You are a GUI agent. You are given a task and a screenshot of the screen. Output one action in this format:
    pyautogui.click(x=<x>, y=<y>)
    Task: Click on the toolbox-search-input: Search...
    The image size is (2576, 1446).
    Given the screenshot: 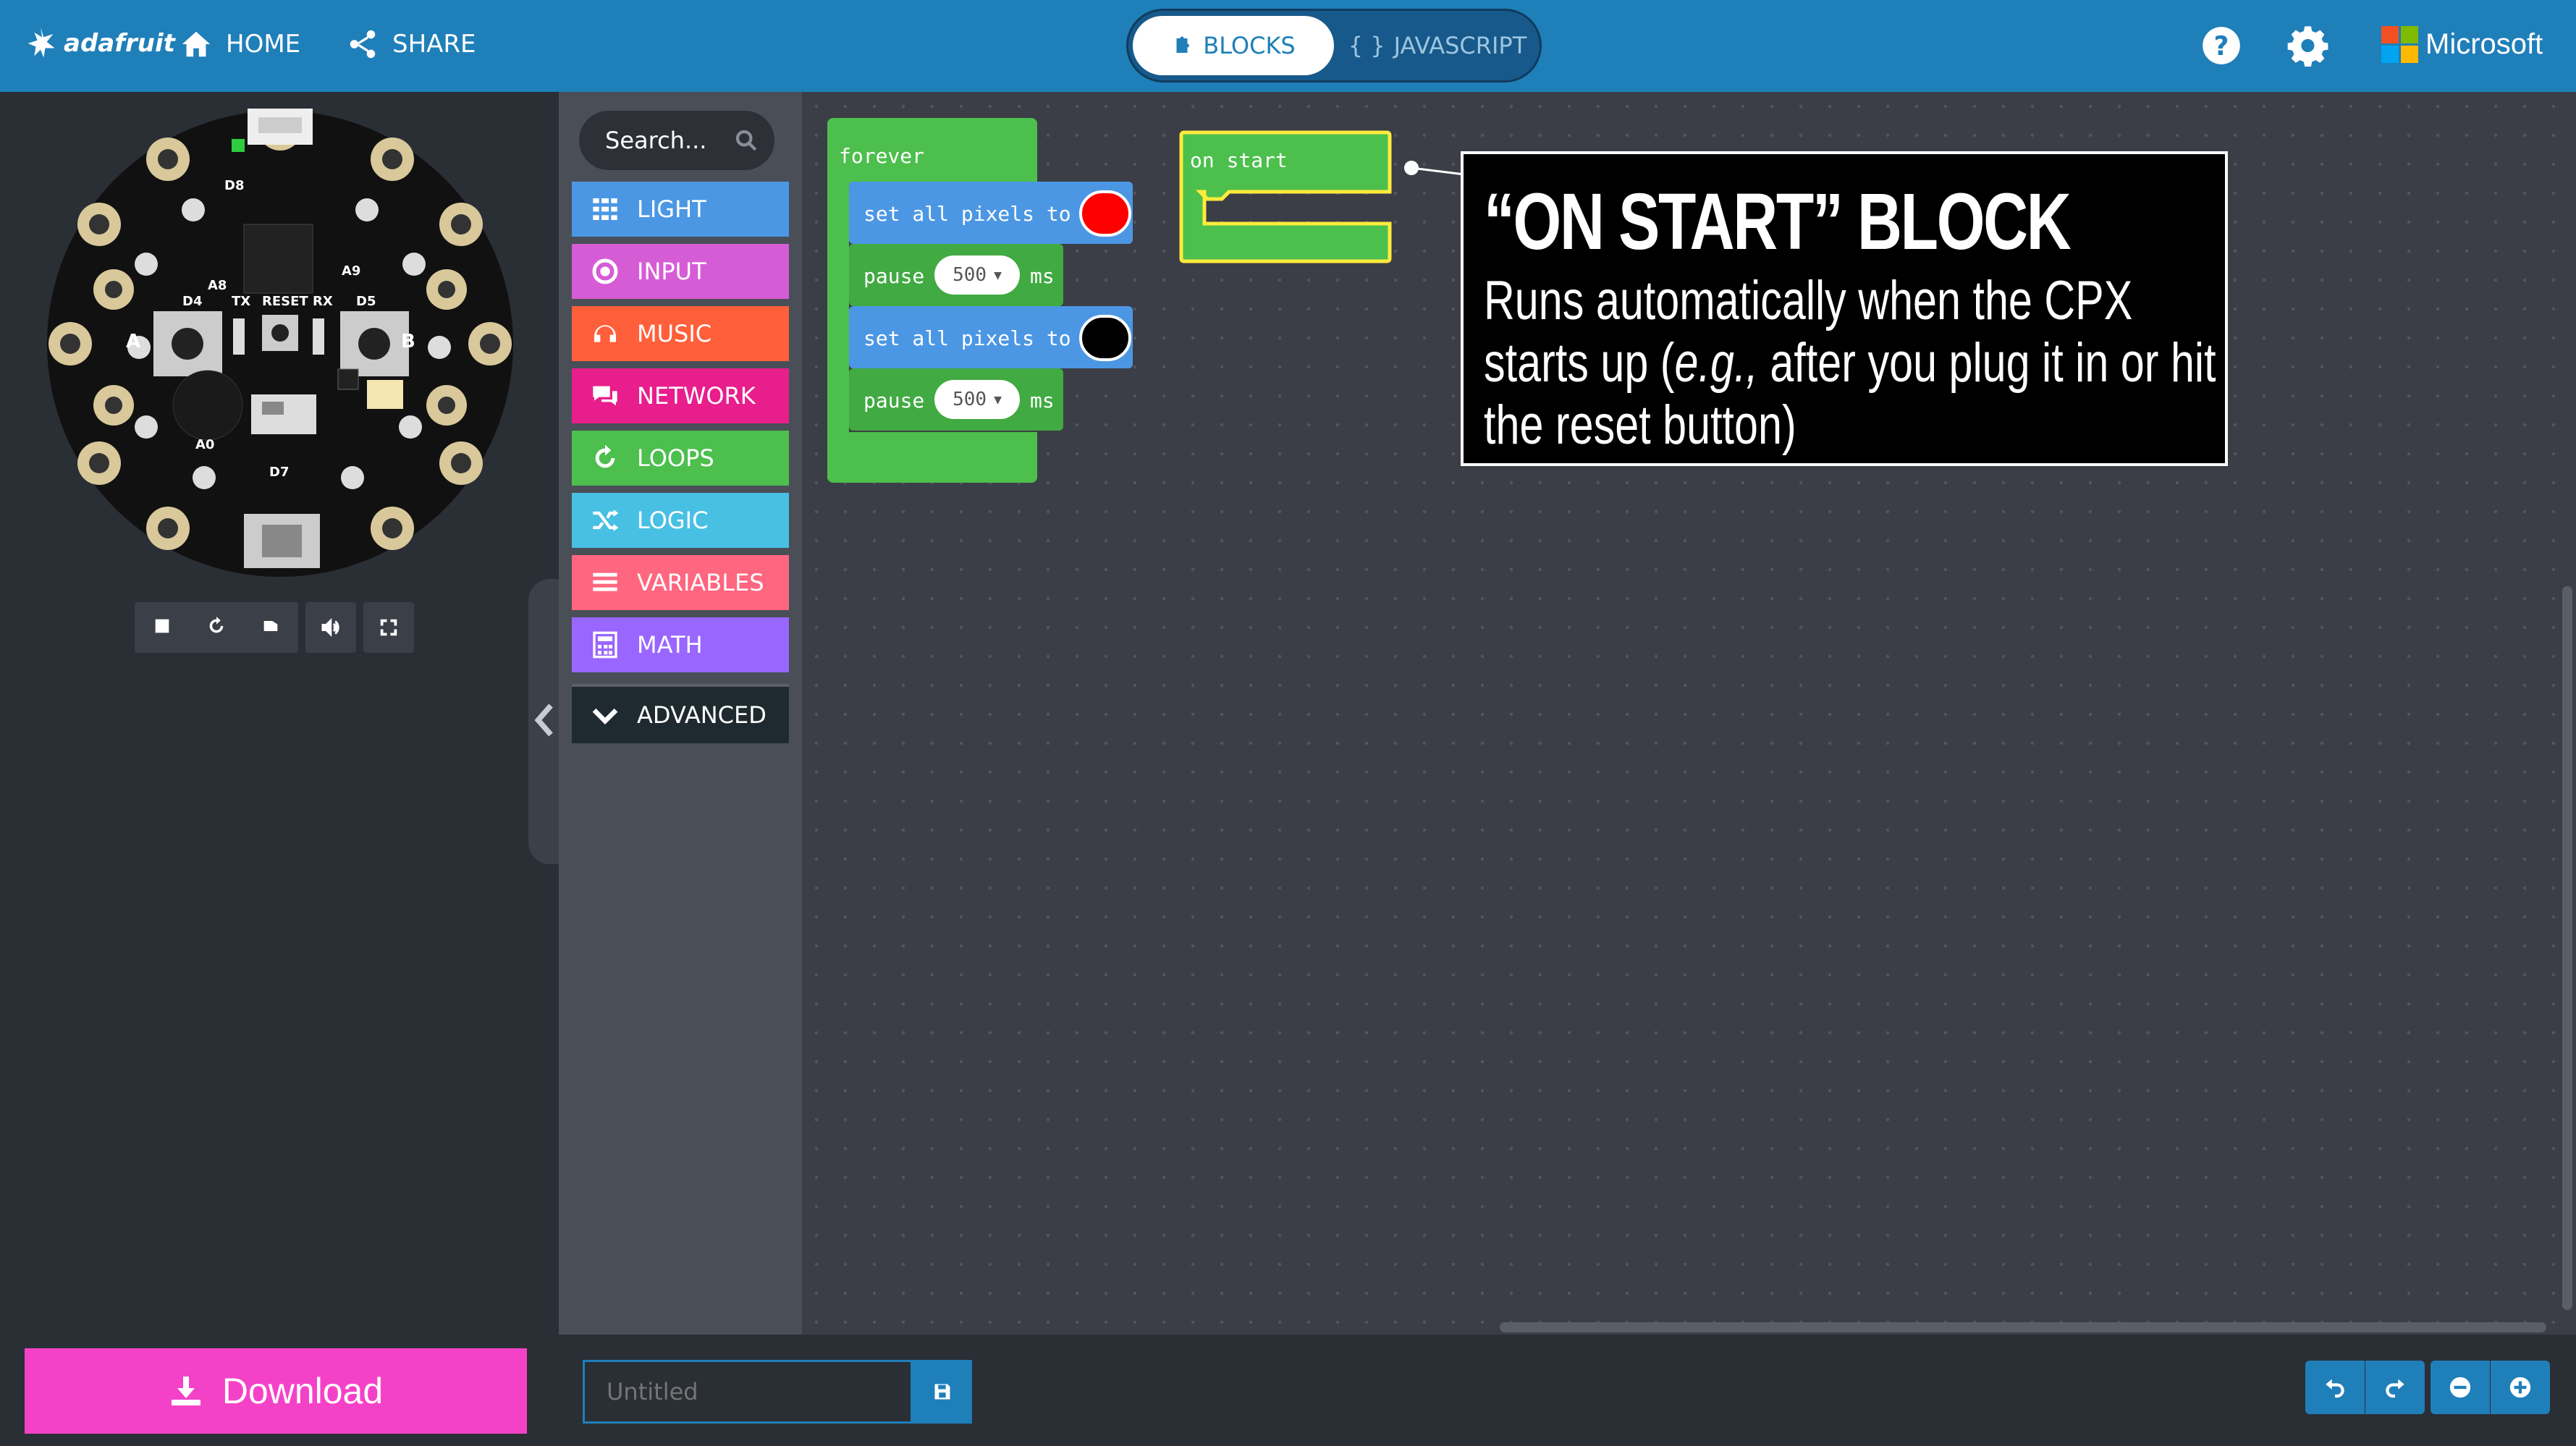 What is the action you would take?
    pyautogui.click(x=677, y=140)
    